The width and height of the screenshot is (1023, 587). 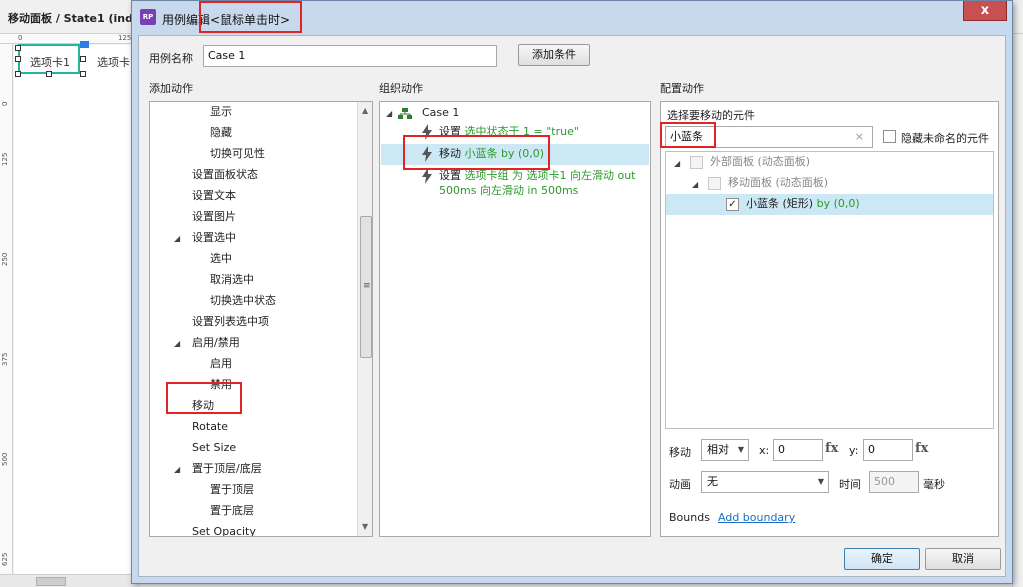 I want to click on editor-title: 移动面板 / State1 (index, so click(x=78, y=18).